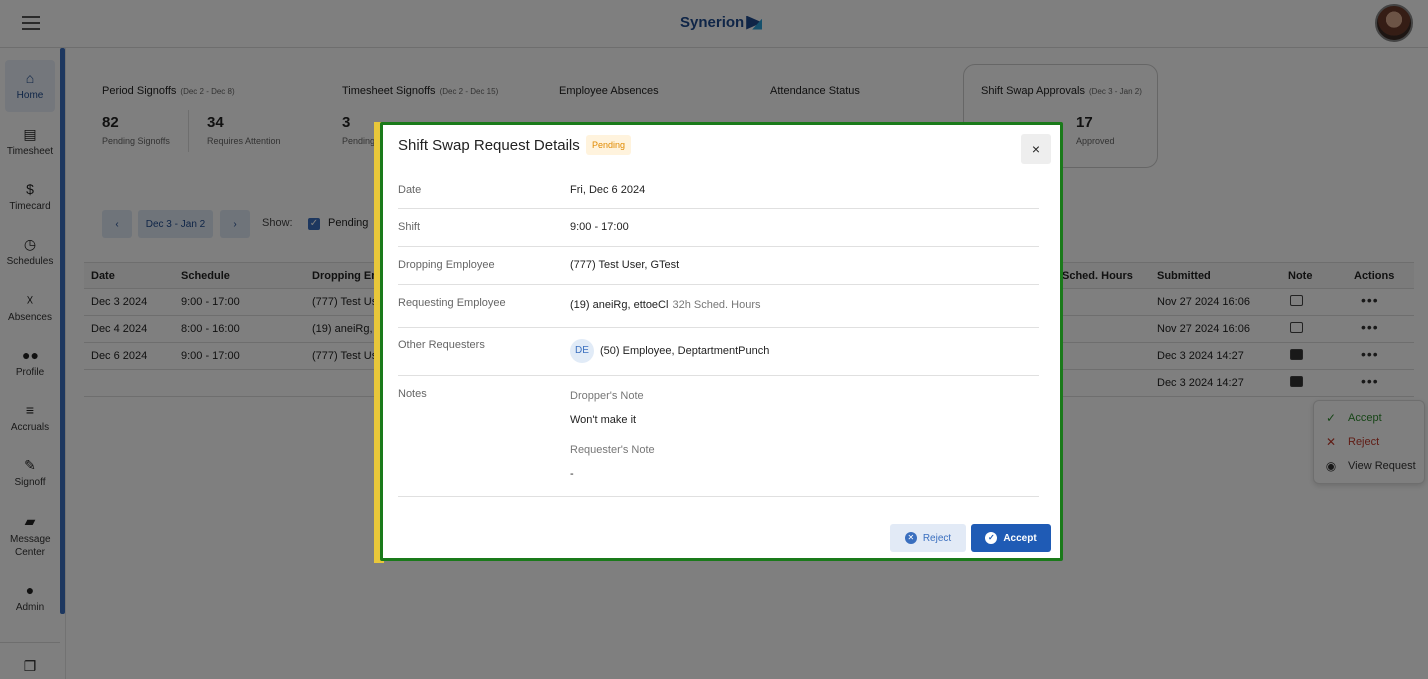 The width and height of the screenshot is (1428, 679). I want to click on requester-note: -, so click(572, 474).